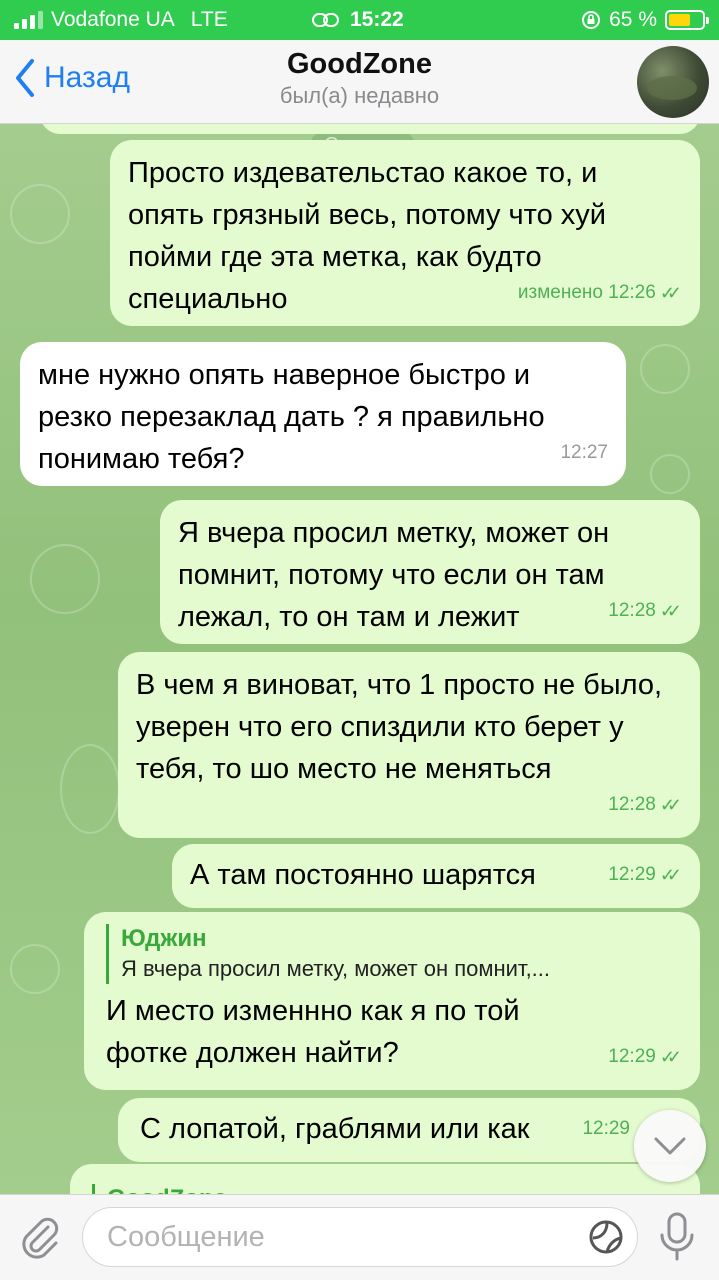 This screenshot has height=1280, width=719. I want to click on message-meta: 12:29, so click(606, 1129).